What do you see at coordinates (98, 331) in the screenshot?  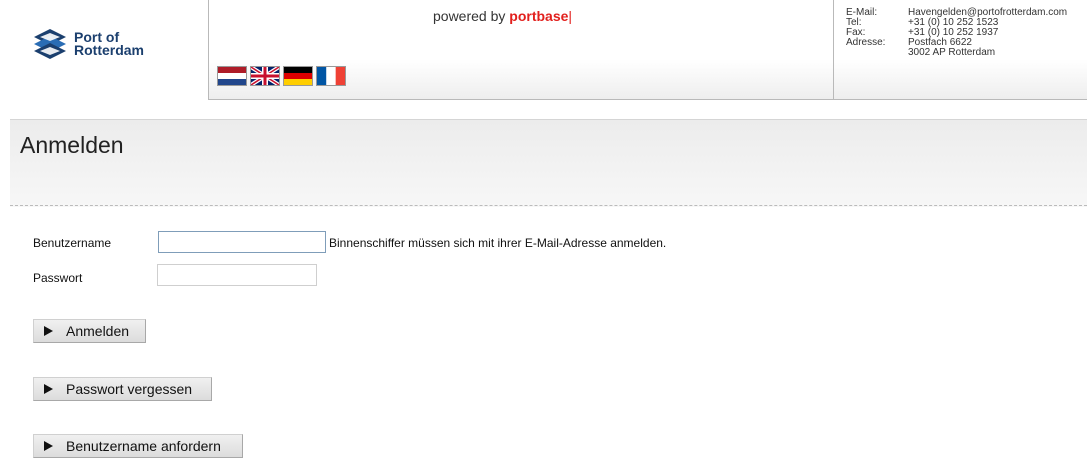 I see `login-button-label: Anmelden` at bounding box center [98, 331].